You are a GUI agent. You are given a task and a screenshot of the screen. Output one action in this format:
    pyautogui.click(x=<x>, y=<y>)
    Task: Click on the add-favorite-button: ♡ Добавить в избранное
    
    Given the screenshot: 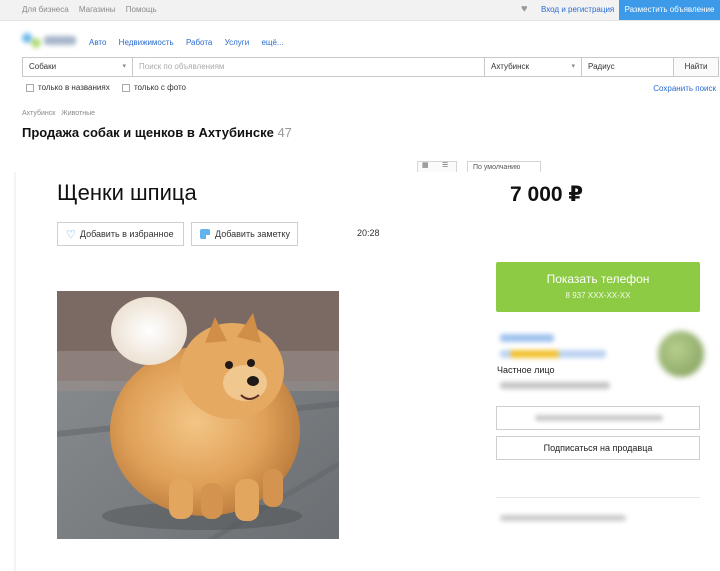 What is the action you would take?
    pyautogui.click(x=120, y=234)
    